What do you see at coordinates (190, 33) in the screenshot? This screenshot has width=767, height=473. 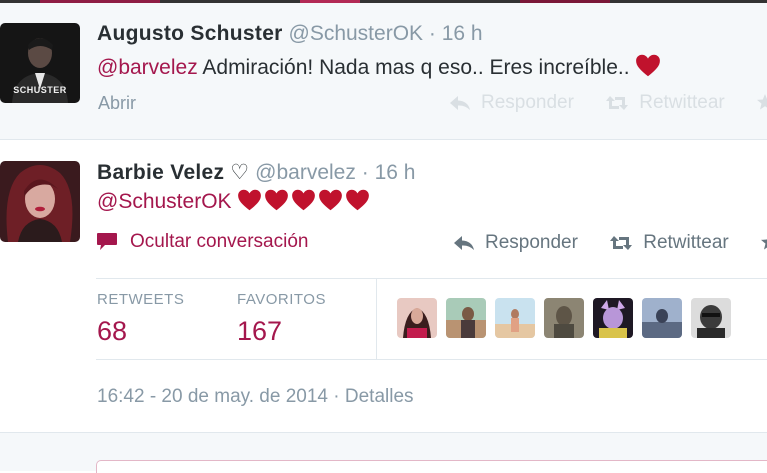 I see `author-name: Augusto Schuster` at bounding box center [190, 33].